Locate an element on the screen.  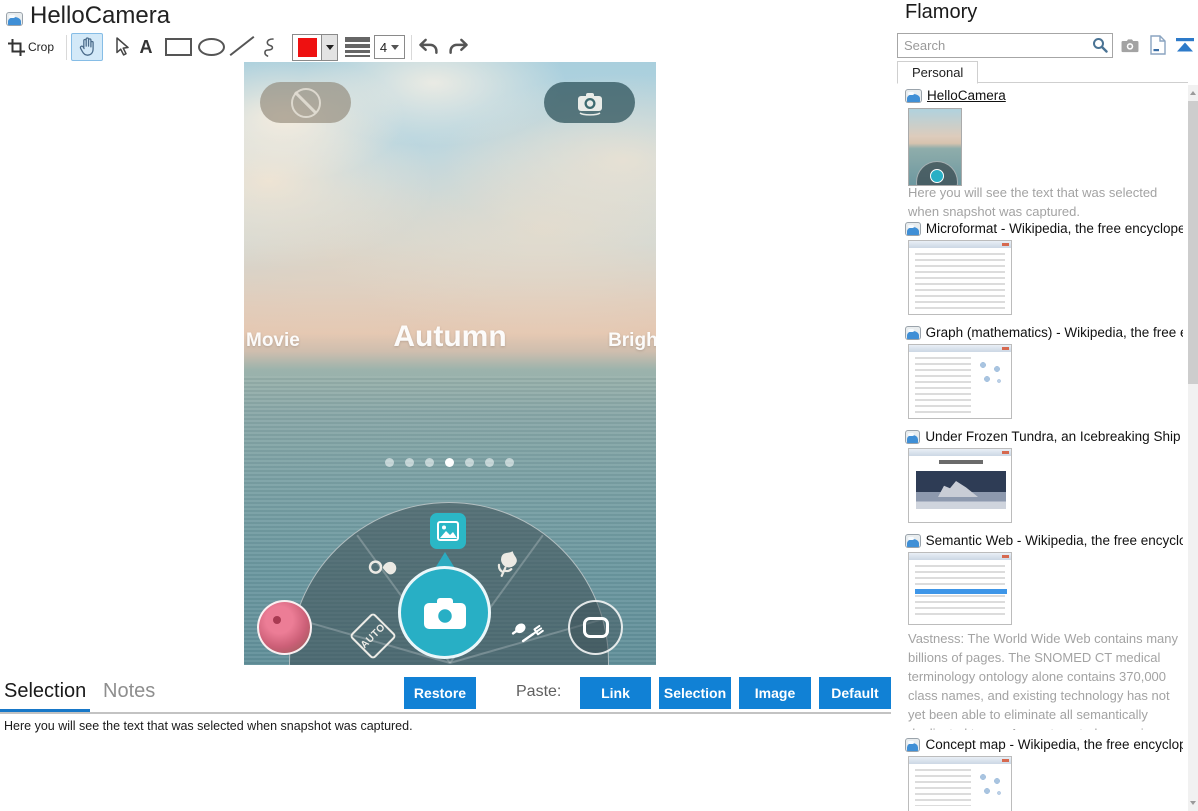
search-input is located at coordinates (1005, 45).